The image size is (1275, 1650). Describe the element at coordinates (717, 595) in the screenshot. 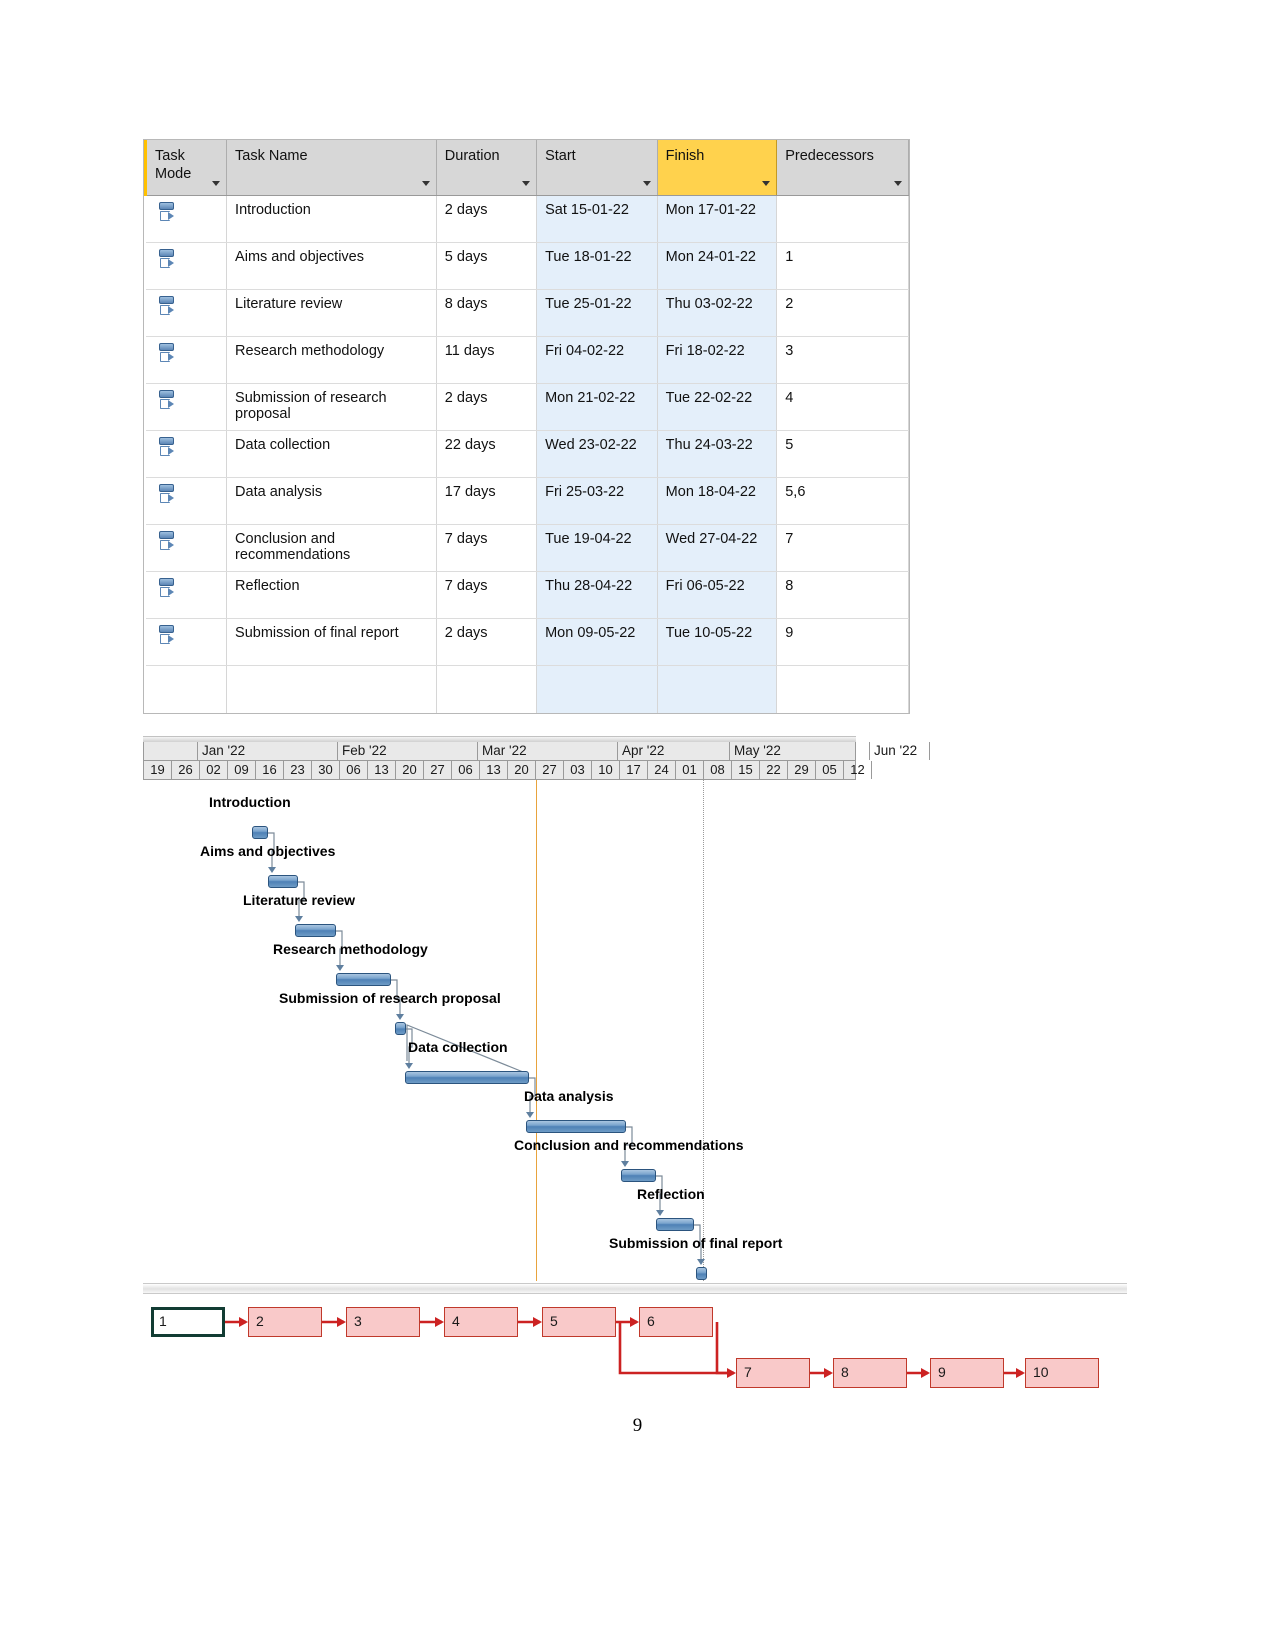

I see `finish-date-cell: Fri 06-05-22` at that location.